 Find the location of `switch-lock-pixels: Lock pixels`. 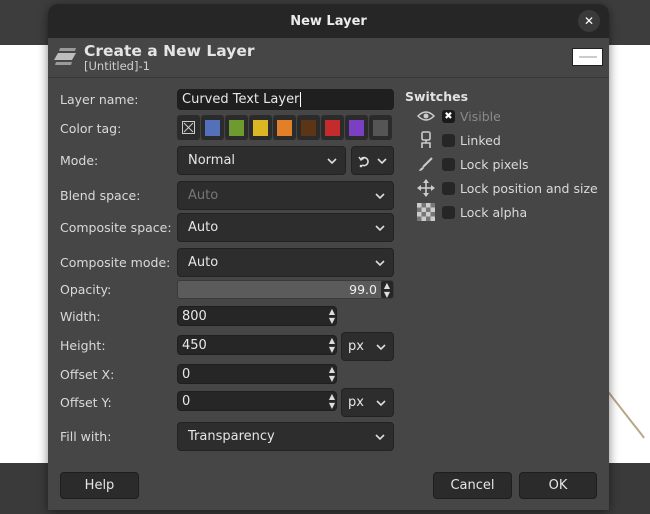

switch-lock-pixels: Lock pixels is located at coordinates (472, 164).